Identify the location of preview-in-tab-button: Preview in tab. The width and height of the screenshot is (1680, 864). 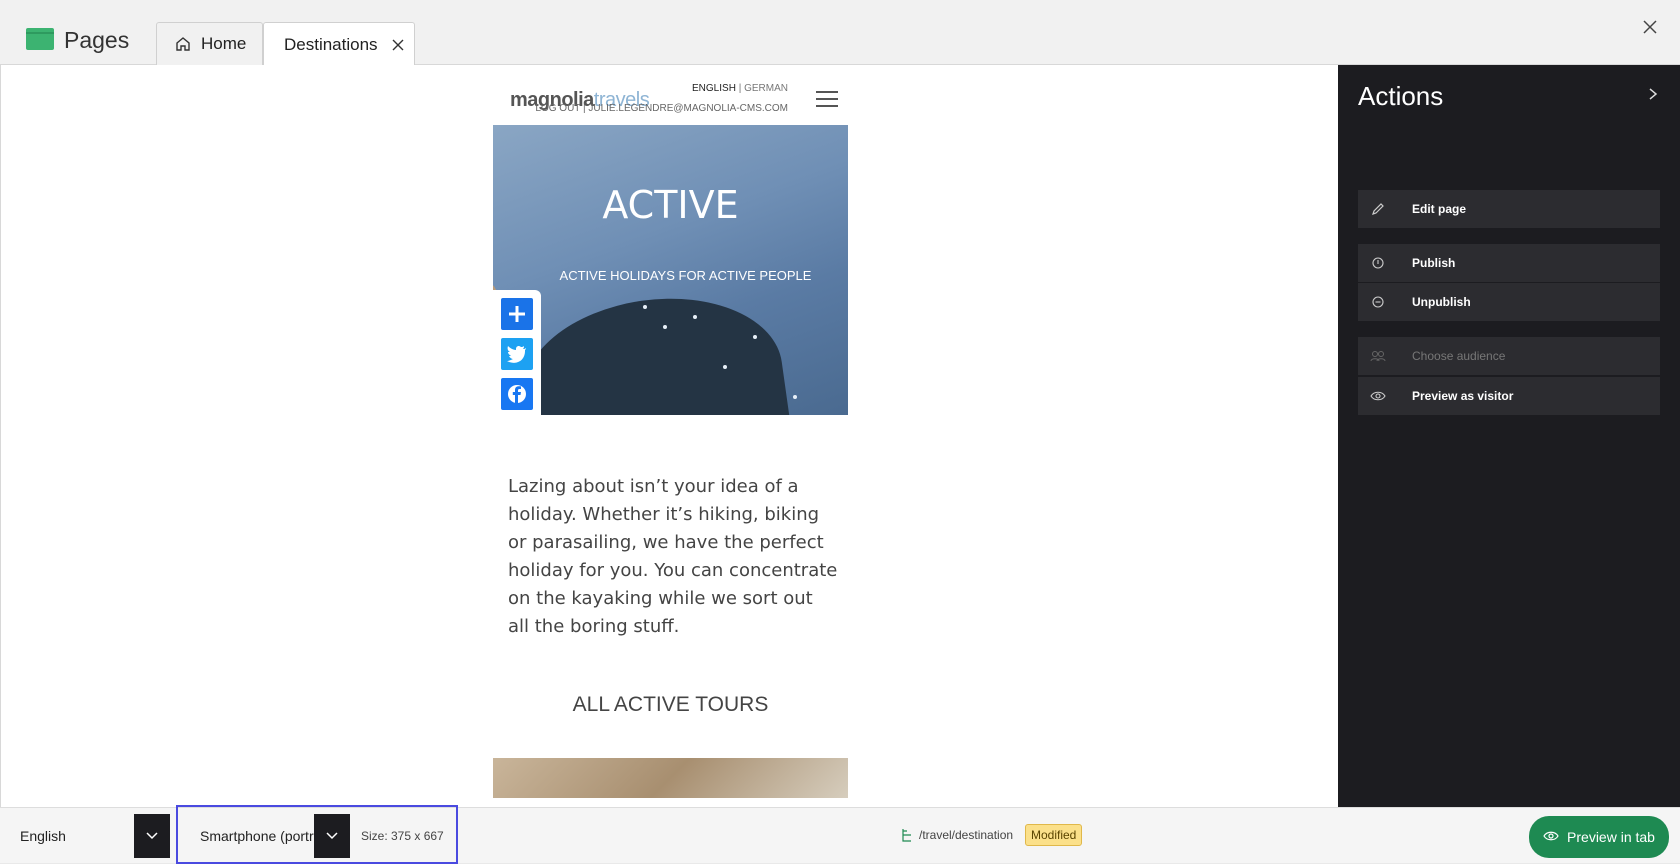
(1599, 837).